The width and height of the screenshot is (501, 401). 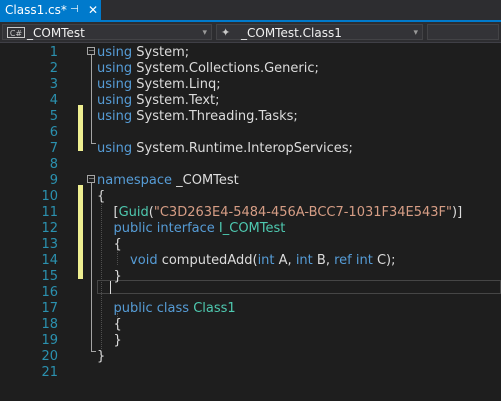 What do you see at coordinates (49, 340) in the screenshot?
I see `line-number: 19` at bounding box center [49, 340].